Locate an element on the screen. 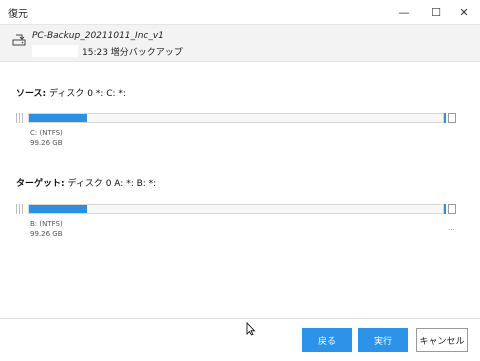  source-disk: ディスク 0 *: C: *: is located at coordinates (87, 94).